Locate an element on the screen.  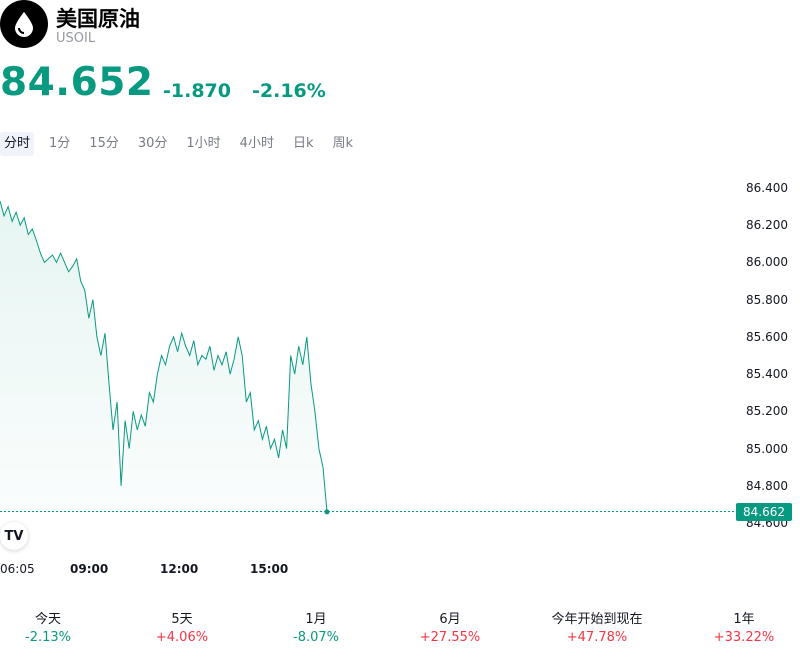
price-change-percent: -2.16% is located at coordinates (289, 91).